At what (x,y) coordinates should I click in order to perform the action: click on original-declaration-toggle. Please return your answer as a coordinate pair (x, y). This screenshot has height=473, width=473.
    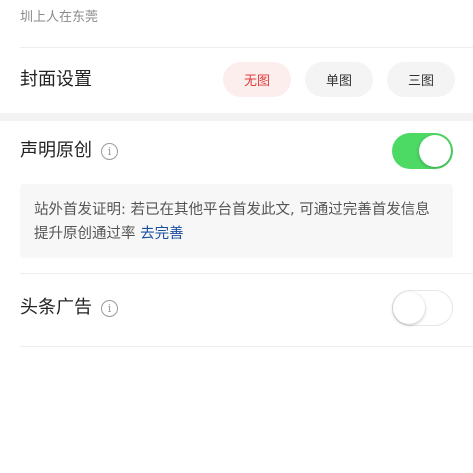
    Looking at the image, I should click on (422, 151).